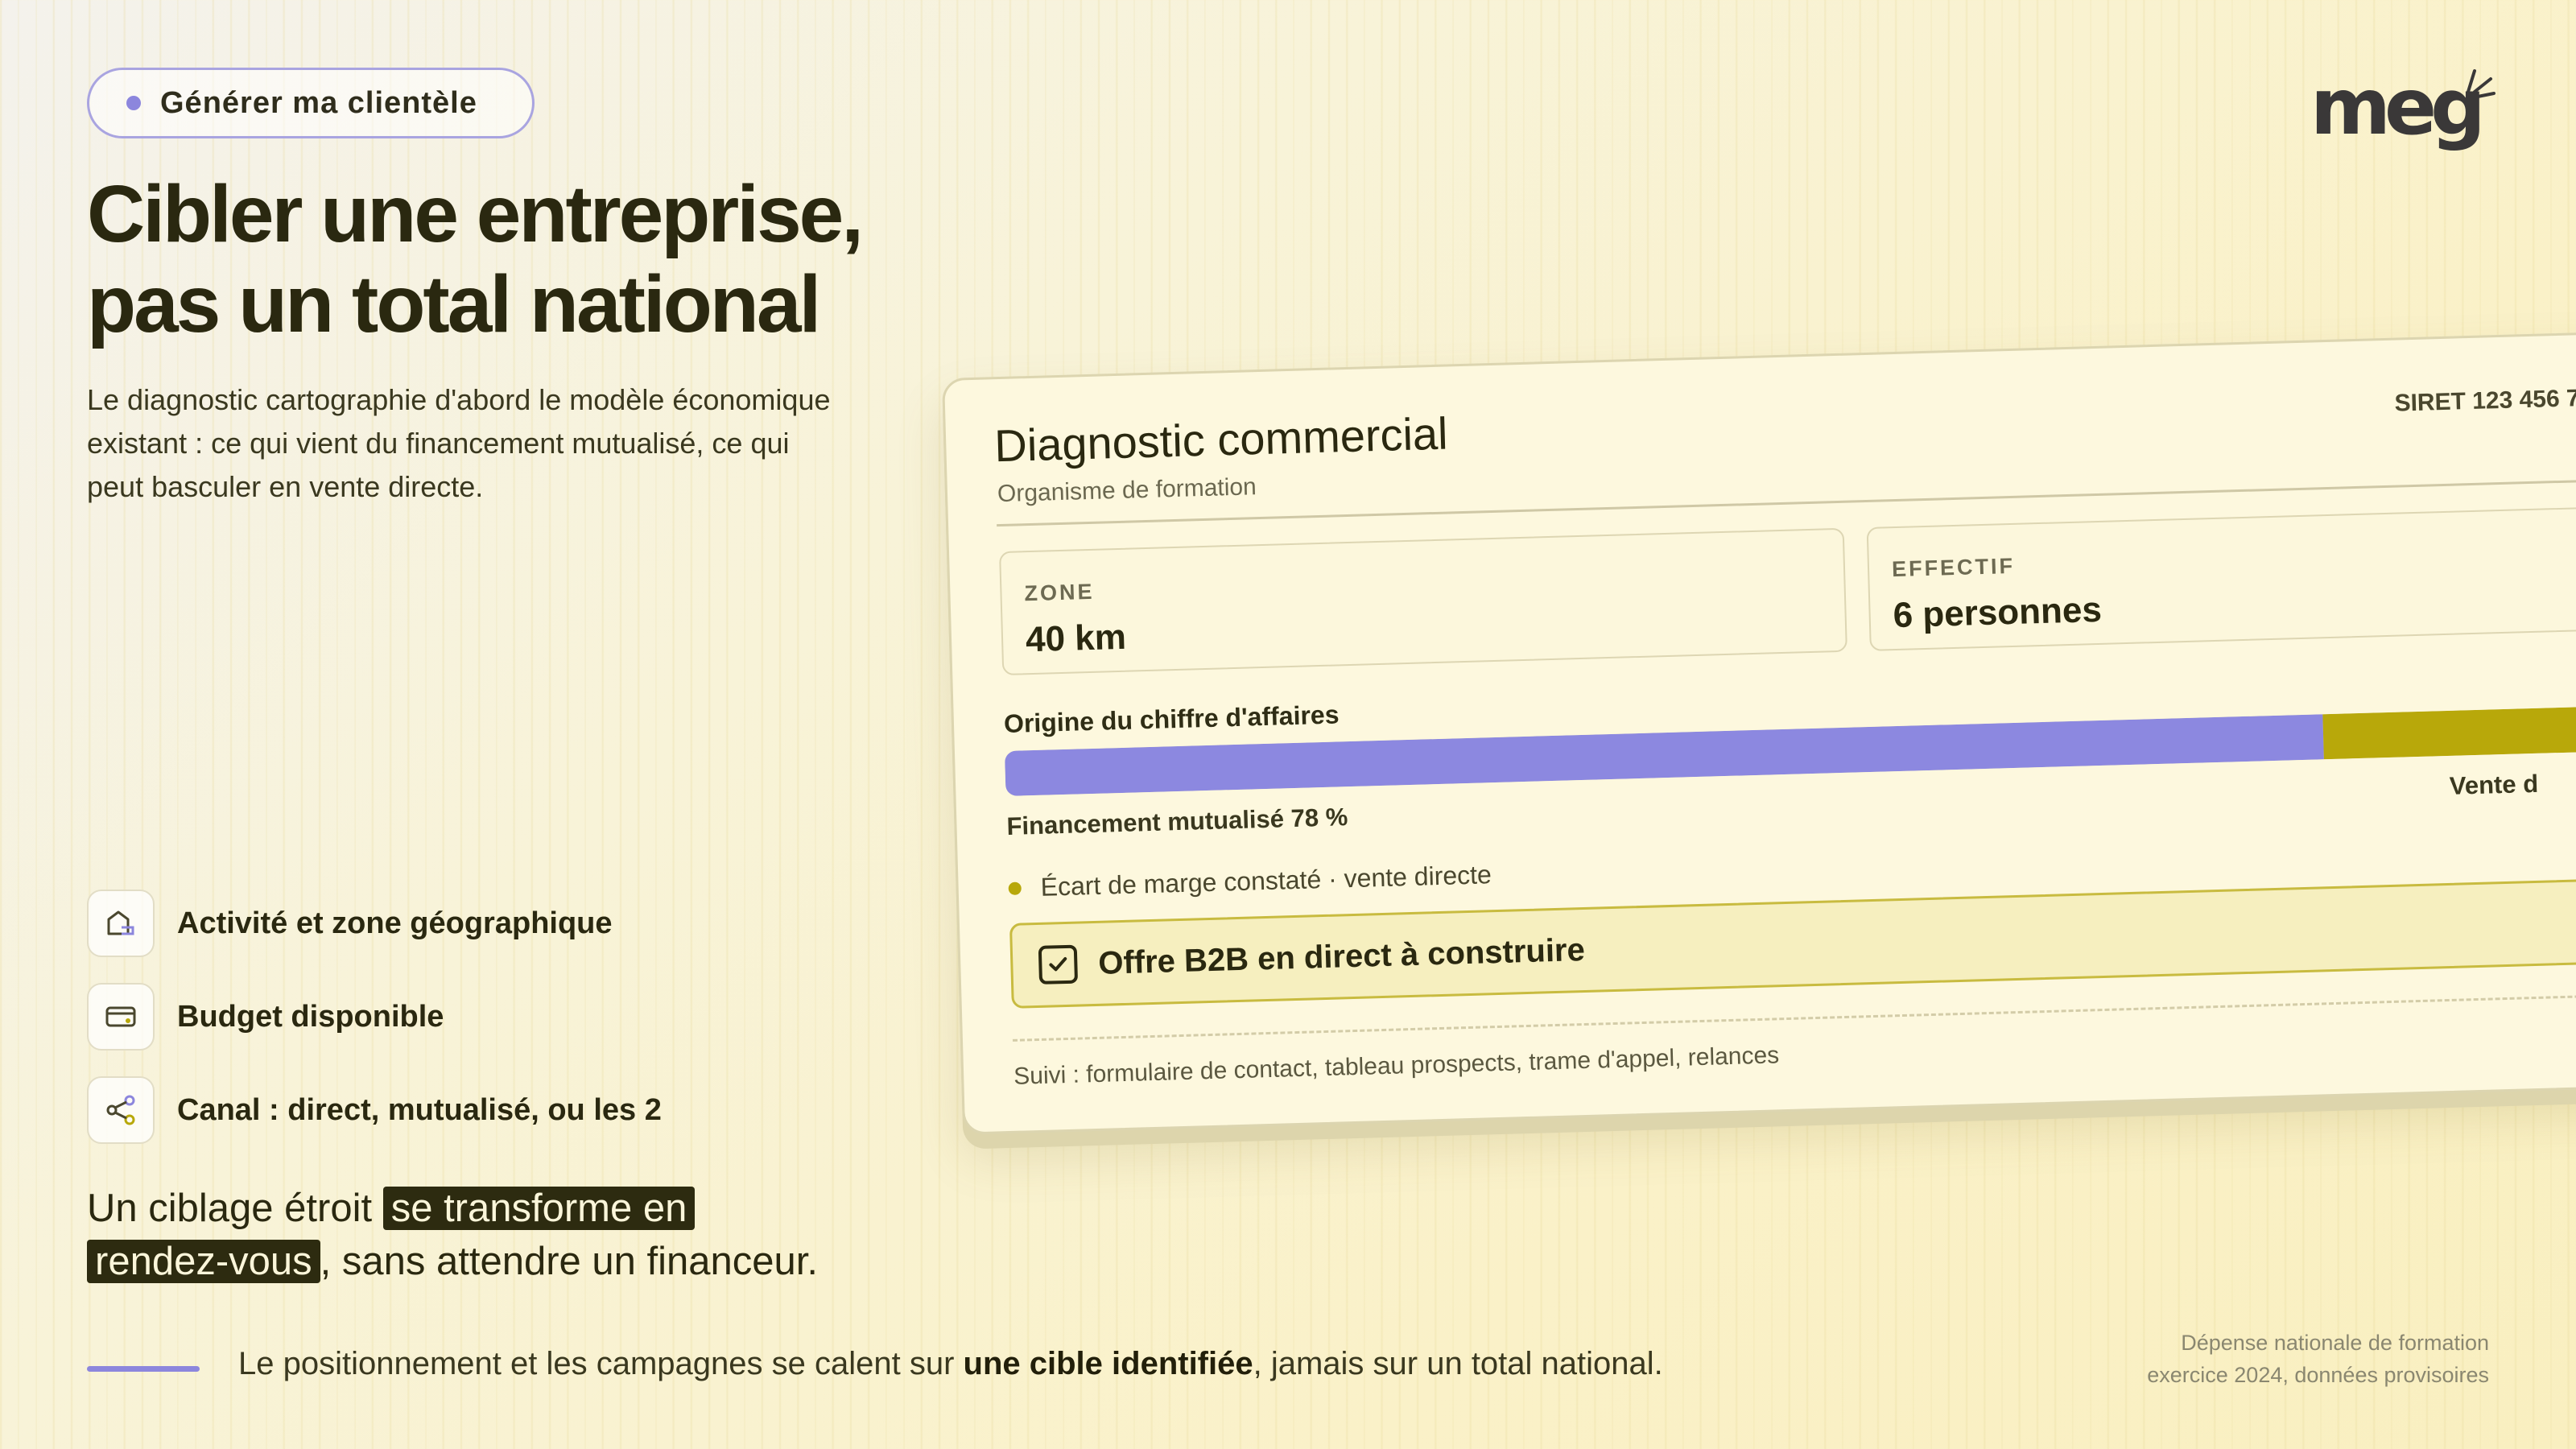  What do you see at coordinates (1998, 612) in the screenshot?
I see `stat-effectif-value: 6 personnes` at bounding box center [1998, 612].